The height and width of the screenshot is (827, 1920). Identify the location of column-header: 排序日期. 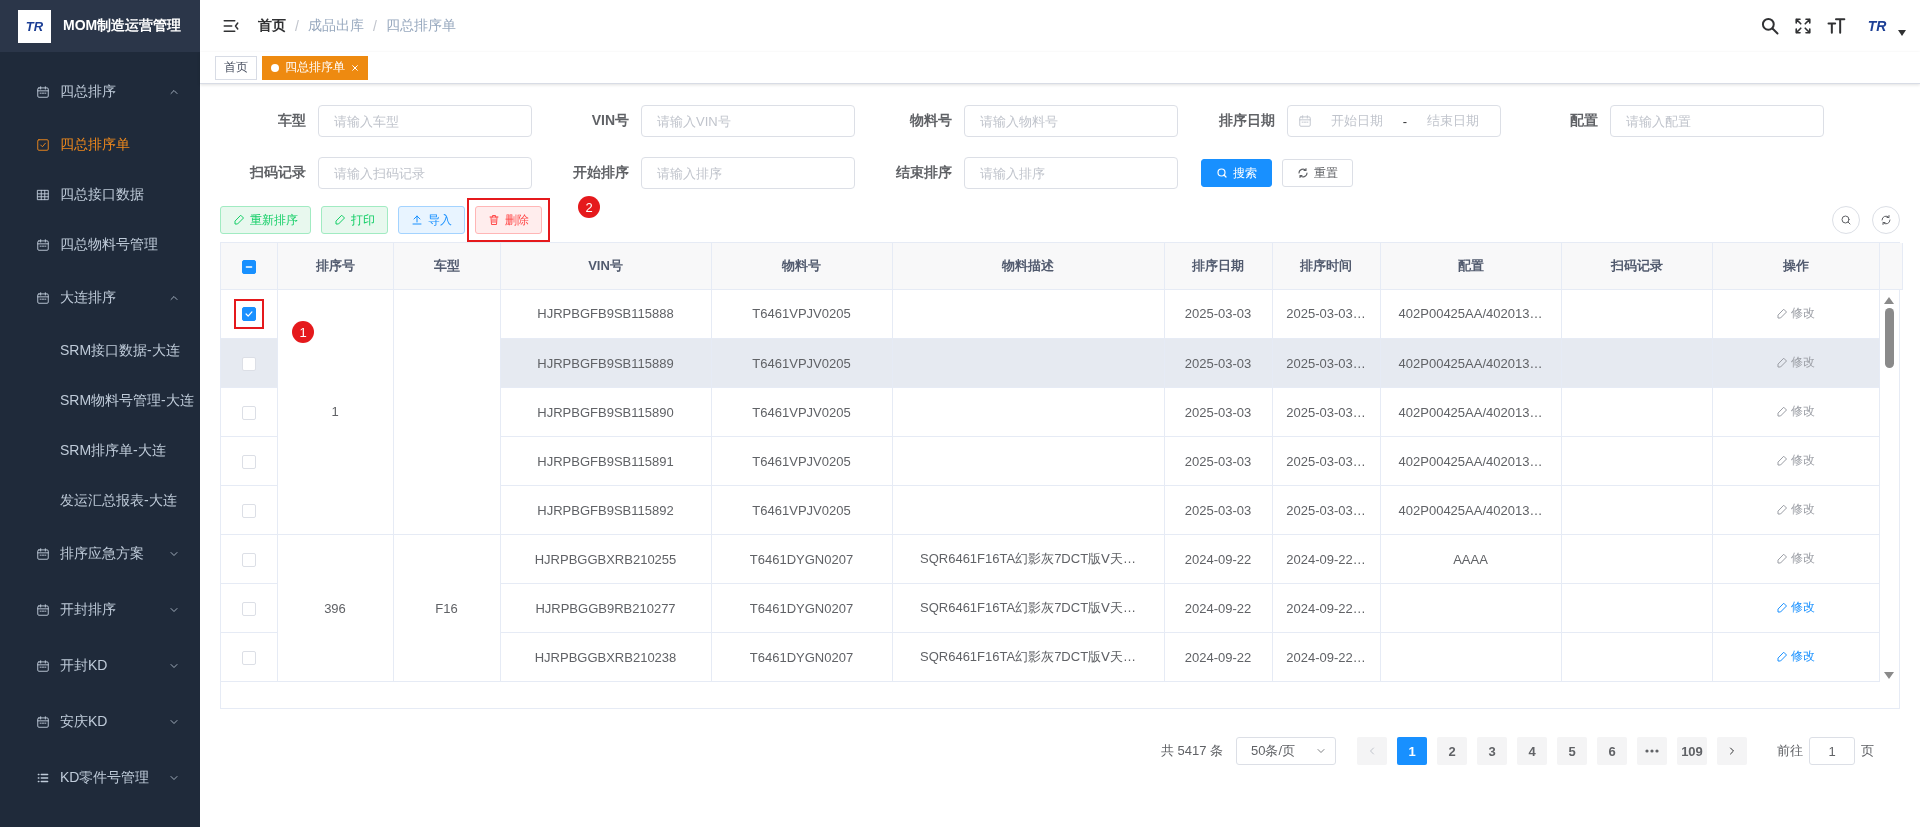
(1218, 266).